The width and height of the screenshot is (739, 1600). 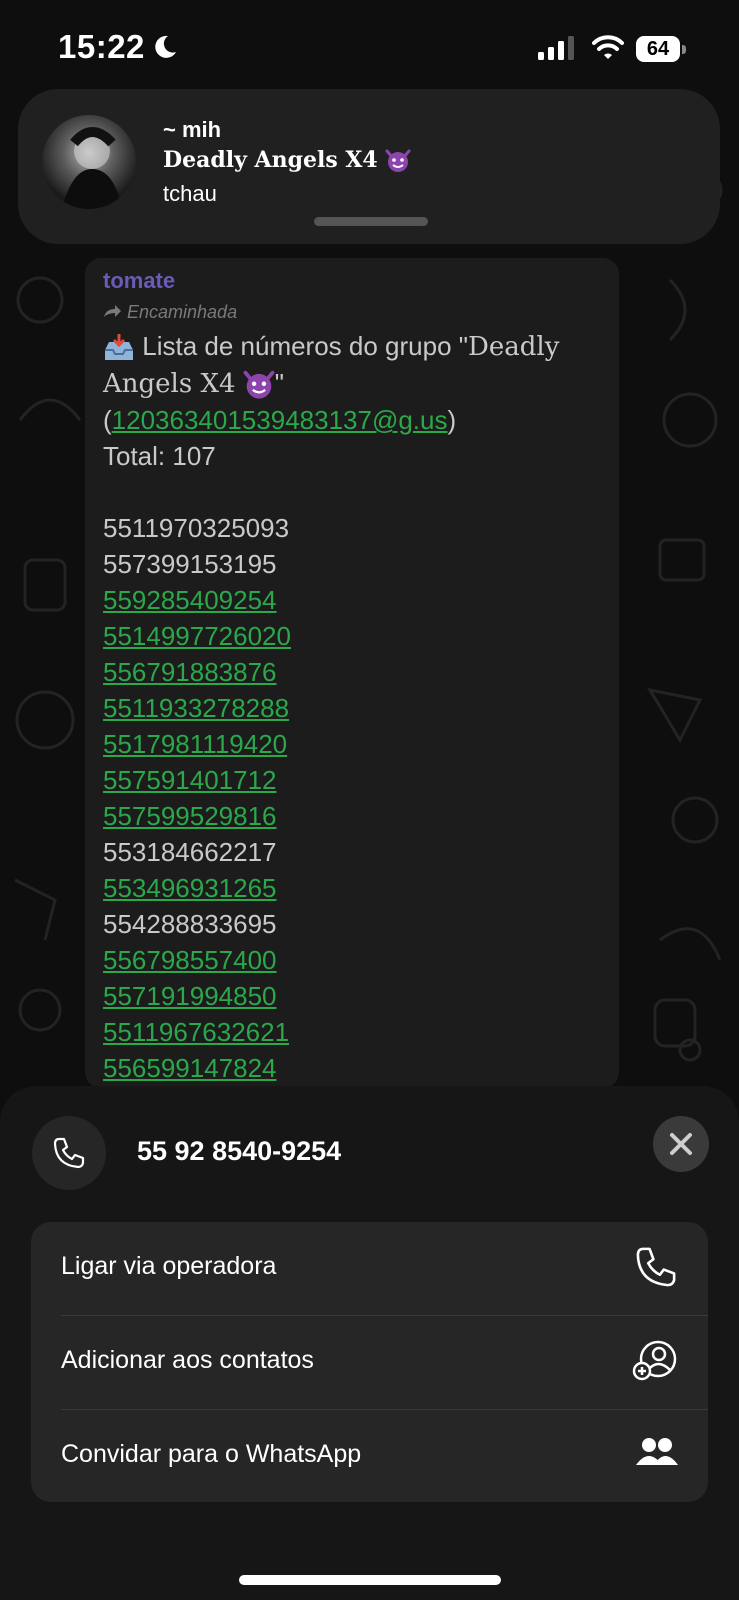 I want to click on phone-number-item: 5511970325093, so click(x=196, y=528).